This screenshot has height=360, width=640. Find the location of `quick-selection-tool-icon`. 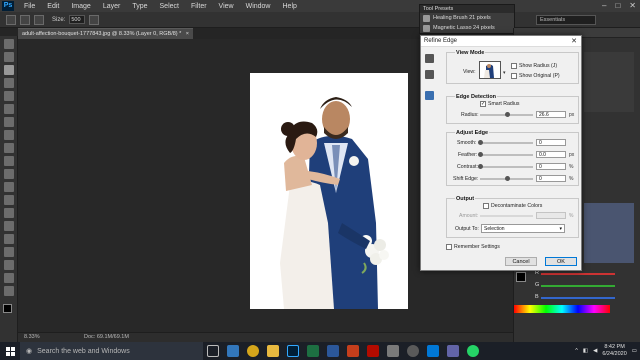

quick-selection-tool-icon is located at coordinates (9, 70).